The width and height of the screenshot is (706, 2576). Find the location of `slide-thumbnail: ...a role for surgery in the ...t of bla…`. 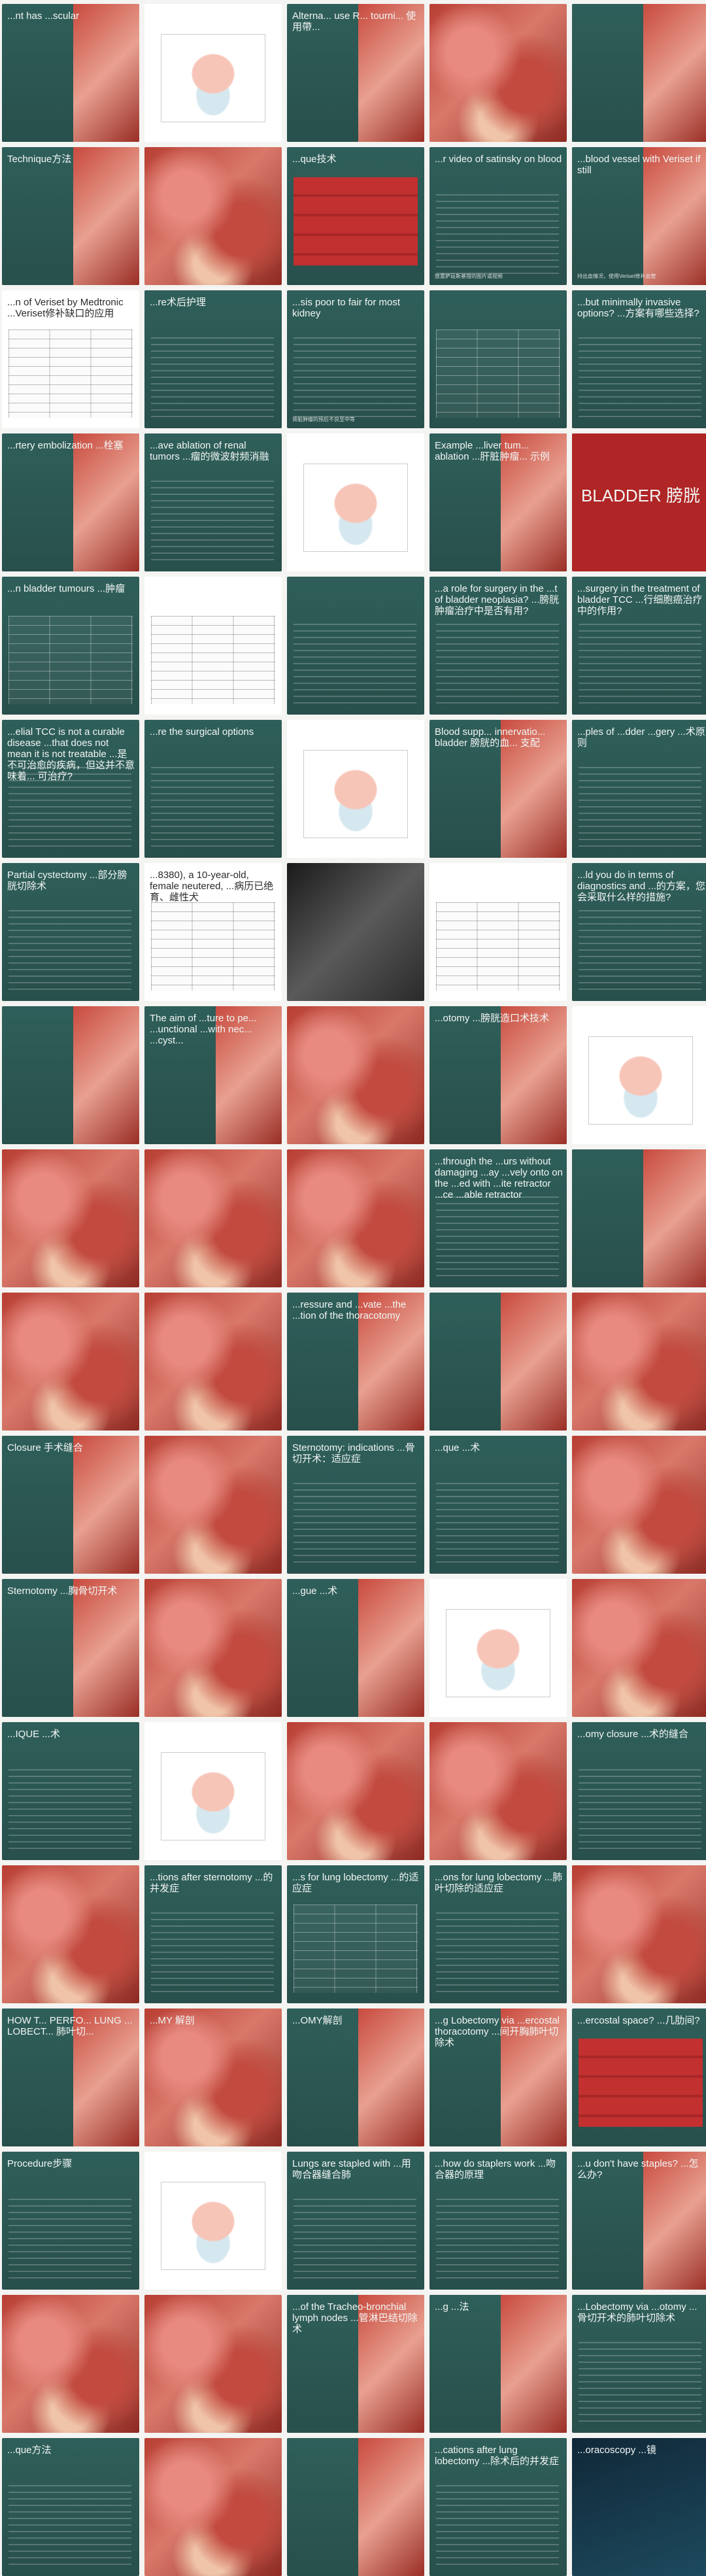

slide-thumbnail: ...a role for surgery in the ...t of bla… is located at coordinates (498, 646).